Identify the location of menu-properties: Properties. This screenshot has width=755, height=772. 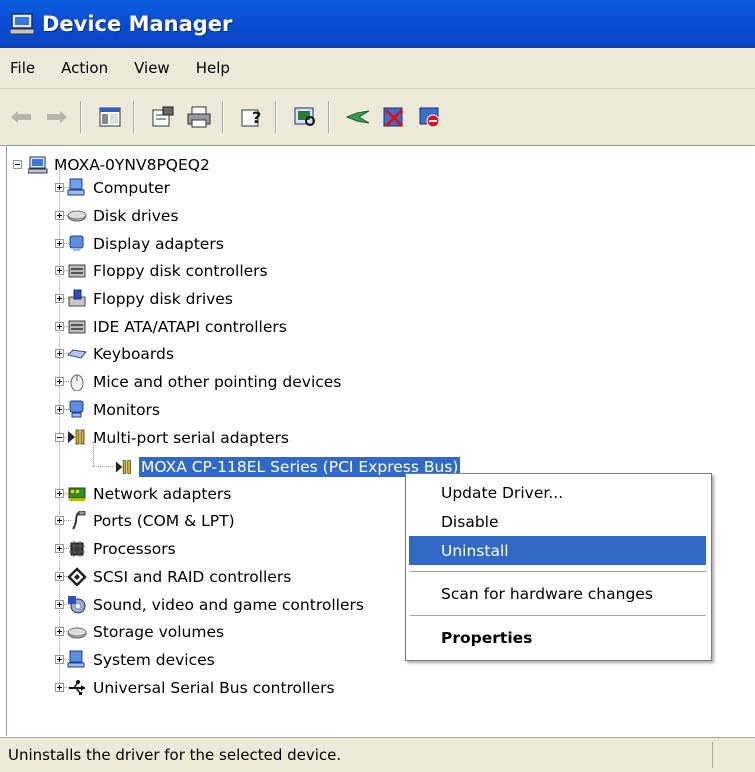
(557, 637).